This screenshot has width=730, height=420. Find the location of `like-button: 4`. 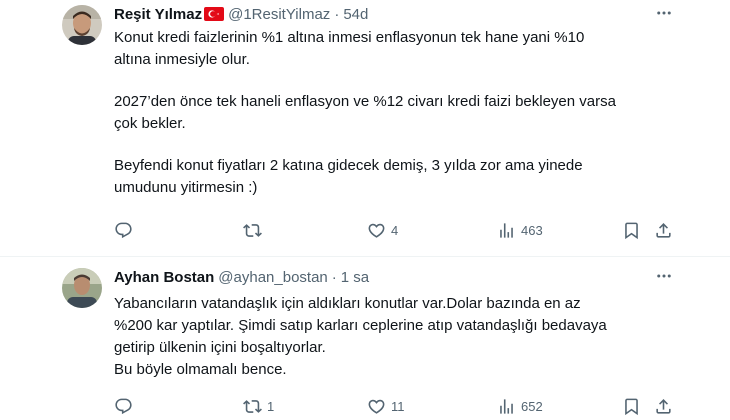

like-button: 4 is located at coordinates (382, 230).